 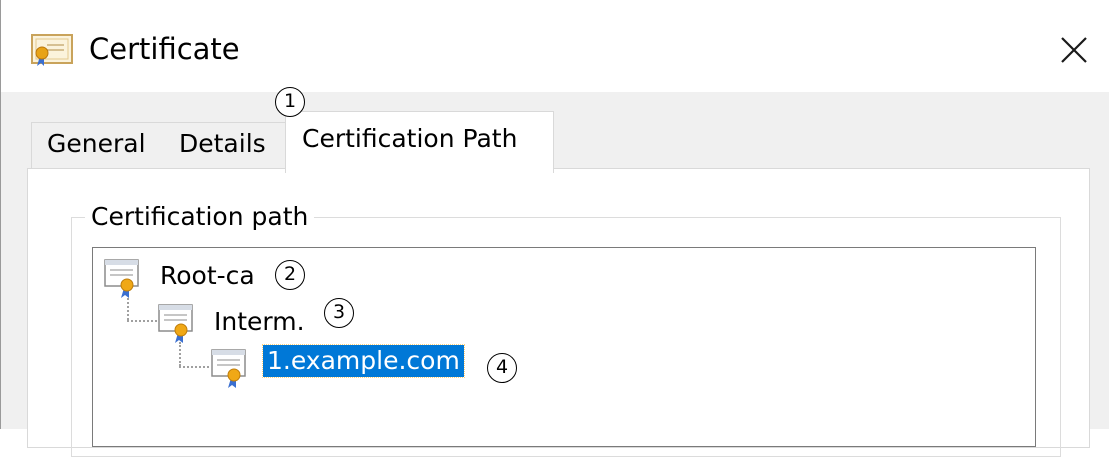 What do you see at coordinates (207, 276) in the screenshot?
I see `tree-item-root-ca: Root-ca` at bounding box center [207, 276].